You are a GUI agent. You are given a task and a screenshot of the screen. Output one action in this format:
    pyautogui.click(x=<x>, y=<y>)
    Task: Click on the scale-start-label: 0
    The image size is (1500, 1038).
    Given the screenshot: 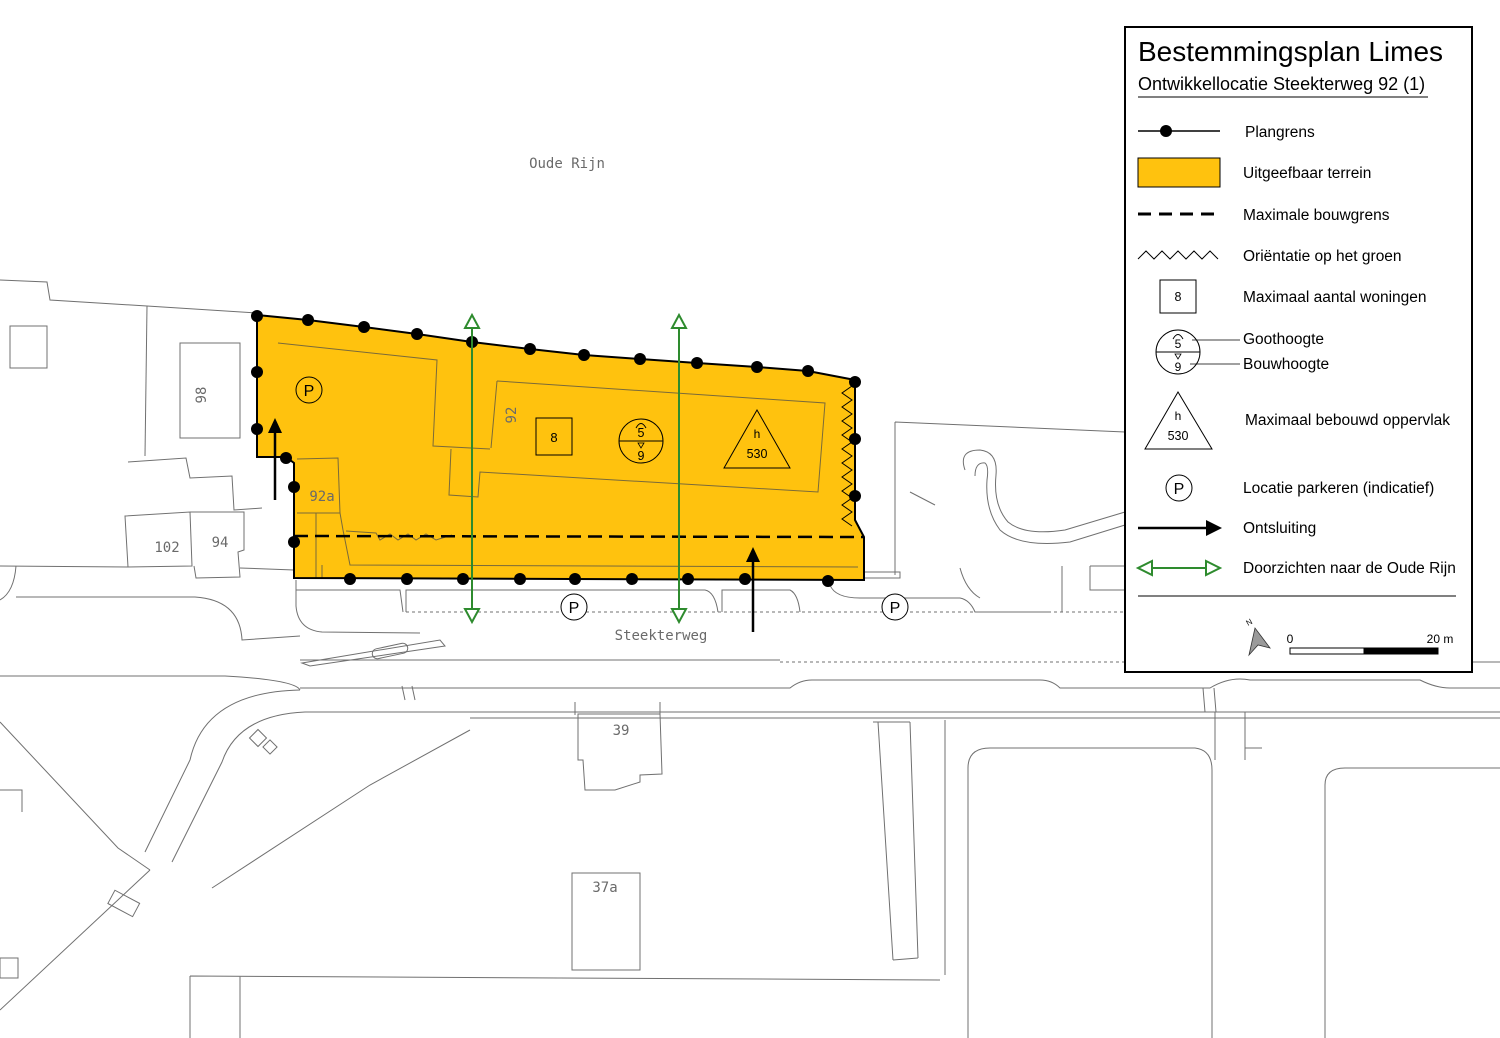 What is the action you would take?
    pyautogui.click(x=1290, y=639)
    